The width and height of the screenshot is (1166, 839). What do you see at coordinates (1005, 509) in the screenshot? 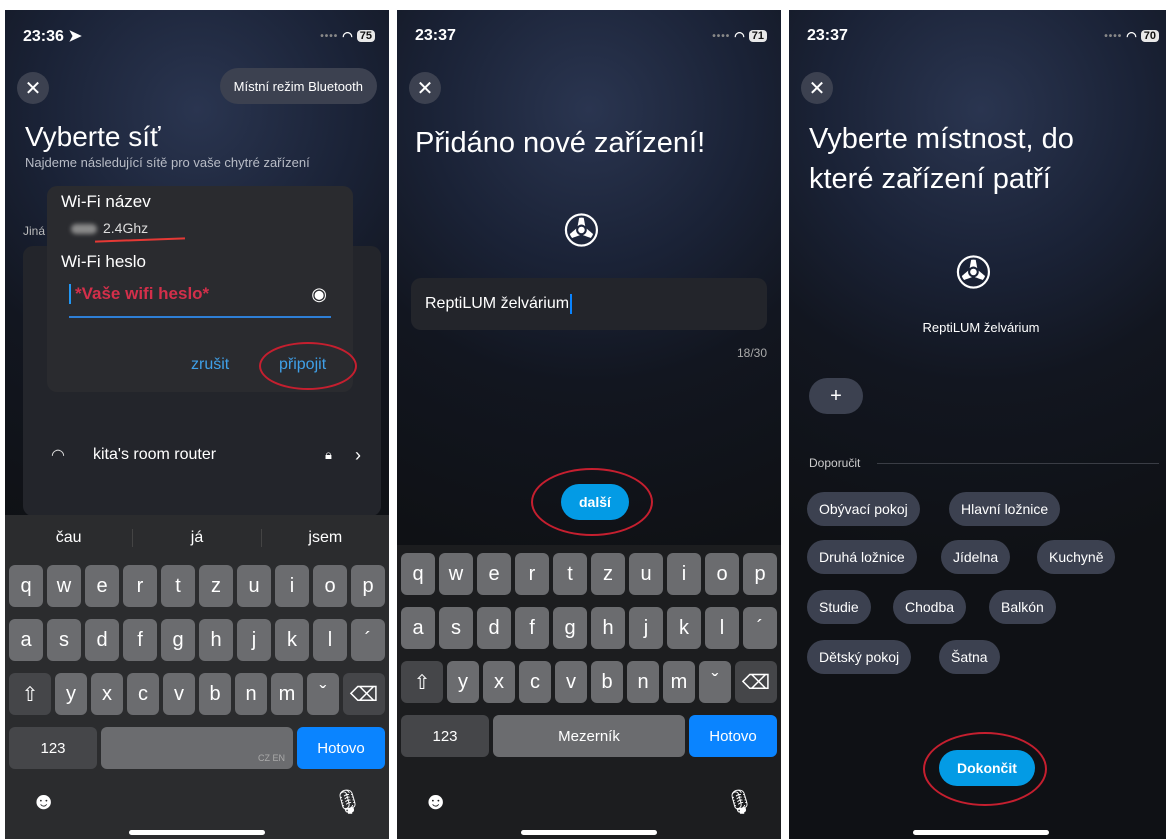
I see `room-chip: Hlavní ložnice` at bounding box center [1005, 509].